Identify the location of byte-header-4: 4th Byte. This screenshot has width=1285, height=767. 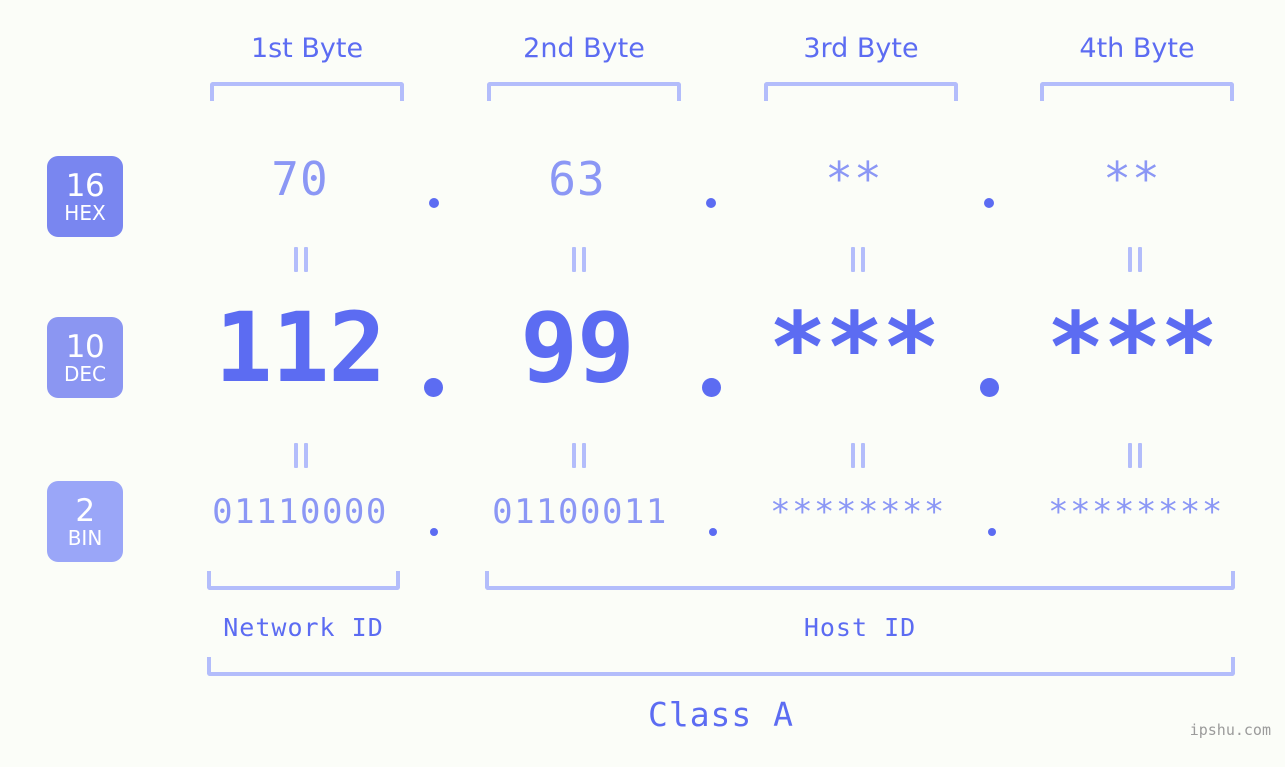
(1137, 48).